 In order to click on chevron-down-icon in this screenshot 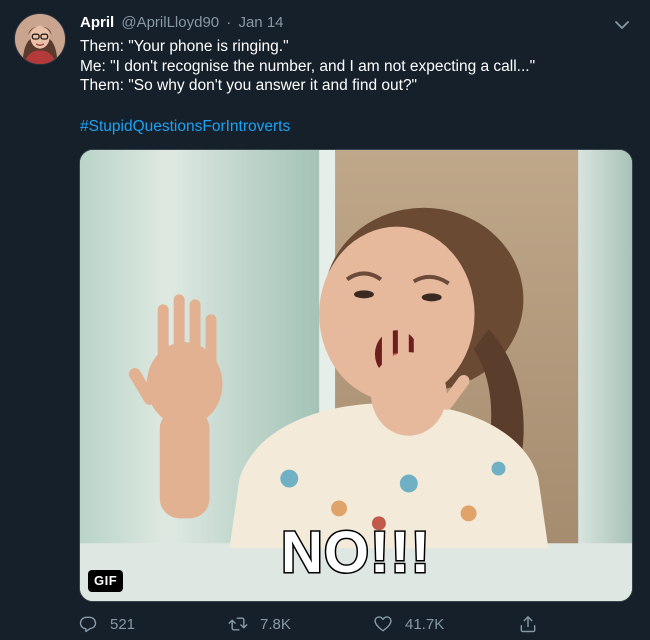, I will do `click(622, 25)`.